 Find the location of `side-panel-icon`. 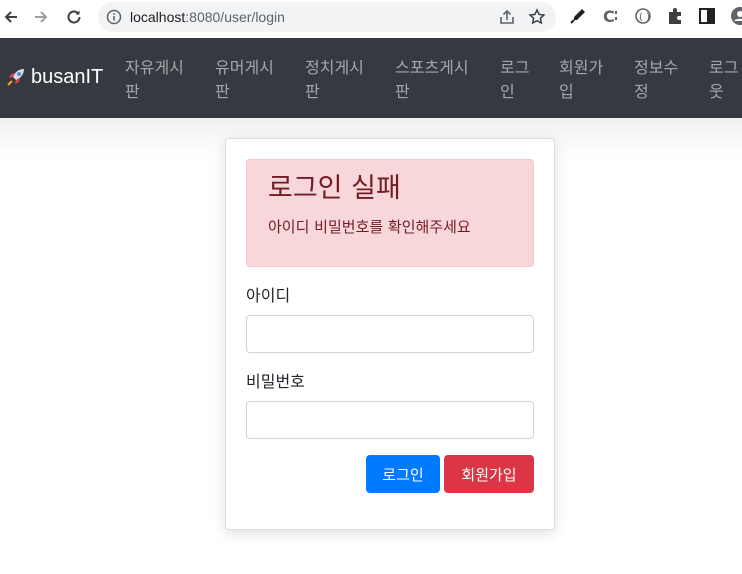

side-panel-icon is located at coordinates (707, 16).